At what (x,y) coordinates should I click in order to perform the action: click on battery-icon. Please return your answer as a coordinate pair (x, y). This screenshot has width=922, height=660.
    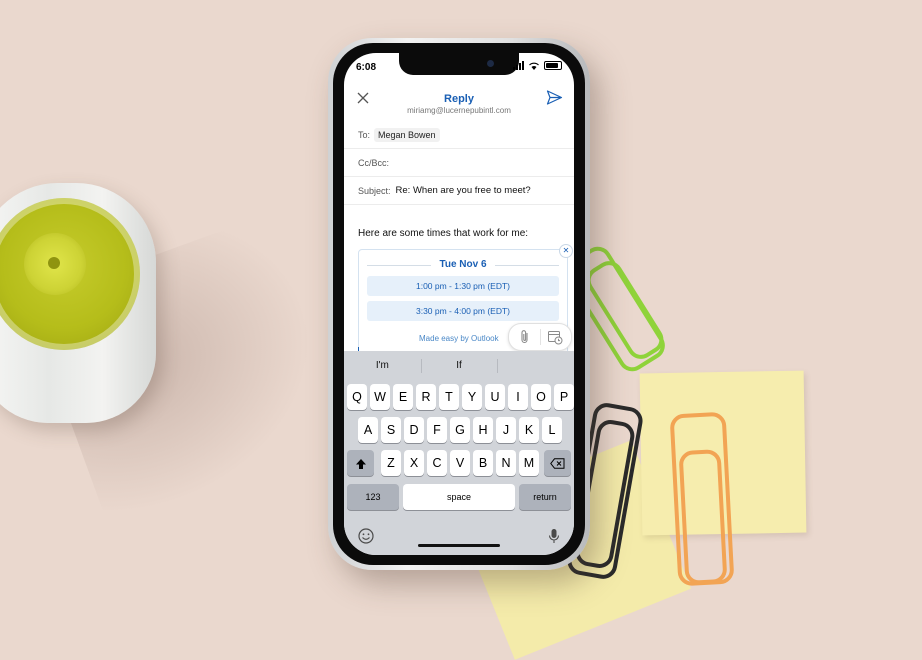
    Looking at the image, I should click on (553, 65).